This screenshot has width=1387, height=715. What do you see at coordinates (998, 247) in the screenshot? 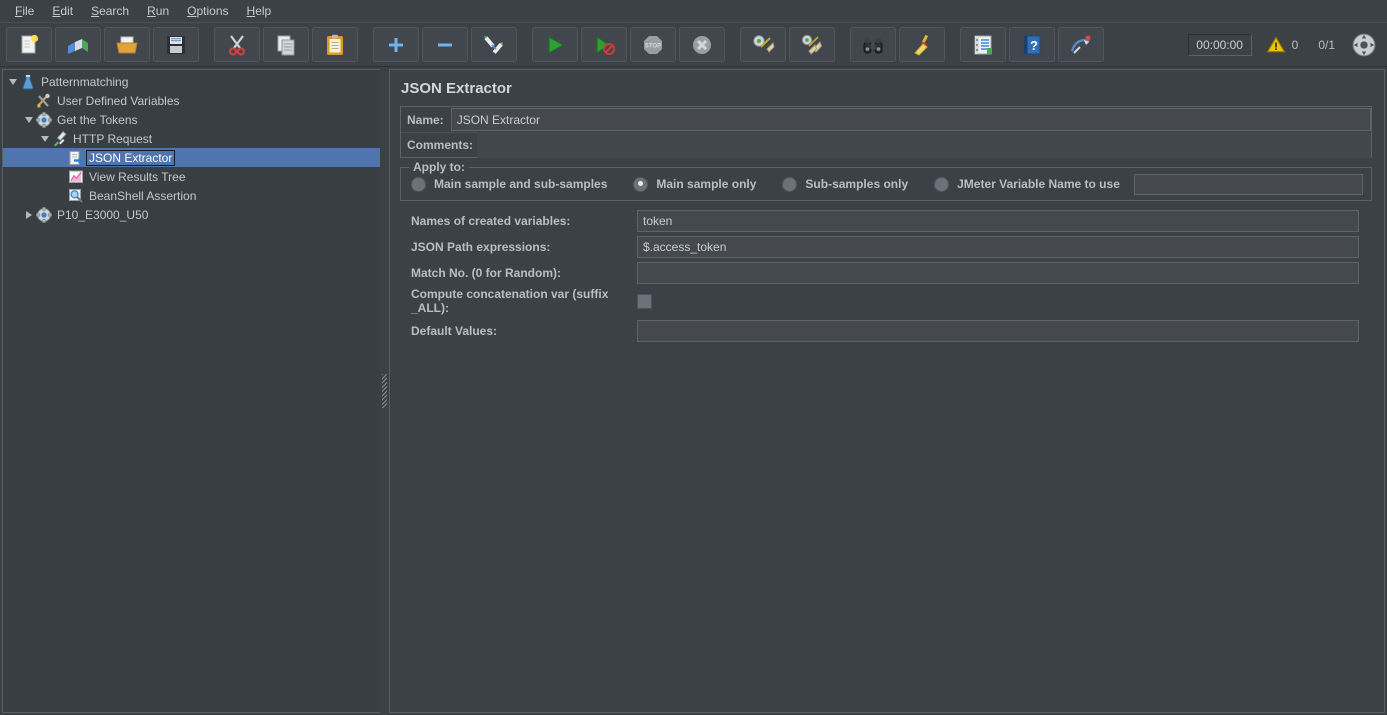
I see `json-path-expressions-input` at bounding box center [998, 247].